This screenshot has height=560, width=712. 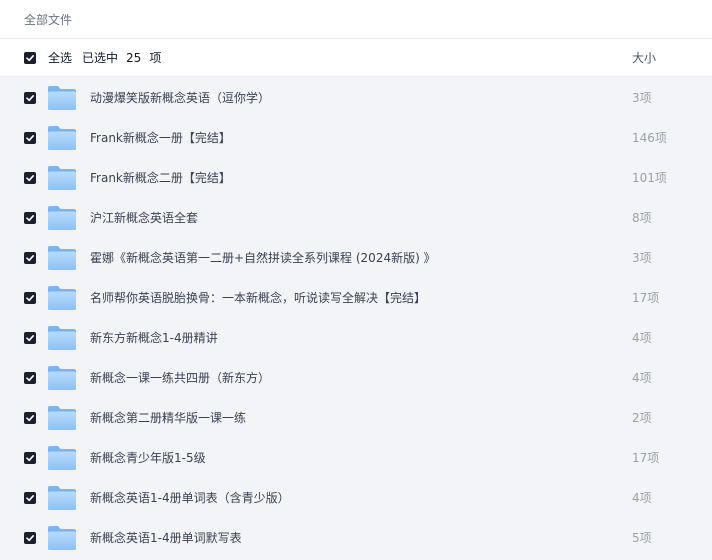 I want to click on file-name: Frank新概念一册【完结】, so click(x=160, y=138).